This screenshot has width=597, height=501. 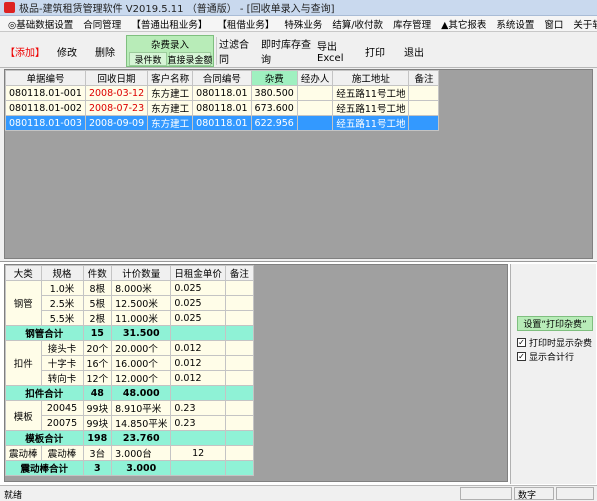 I want to click on cell: 080118.01-003, so click(x=45, y=123).